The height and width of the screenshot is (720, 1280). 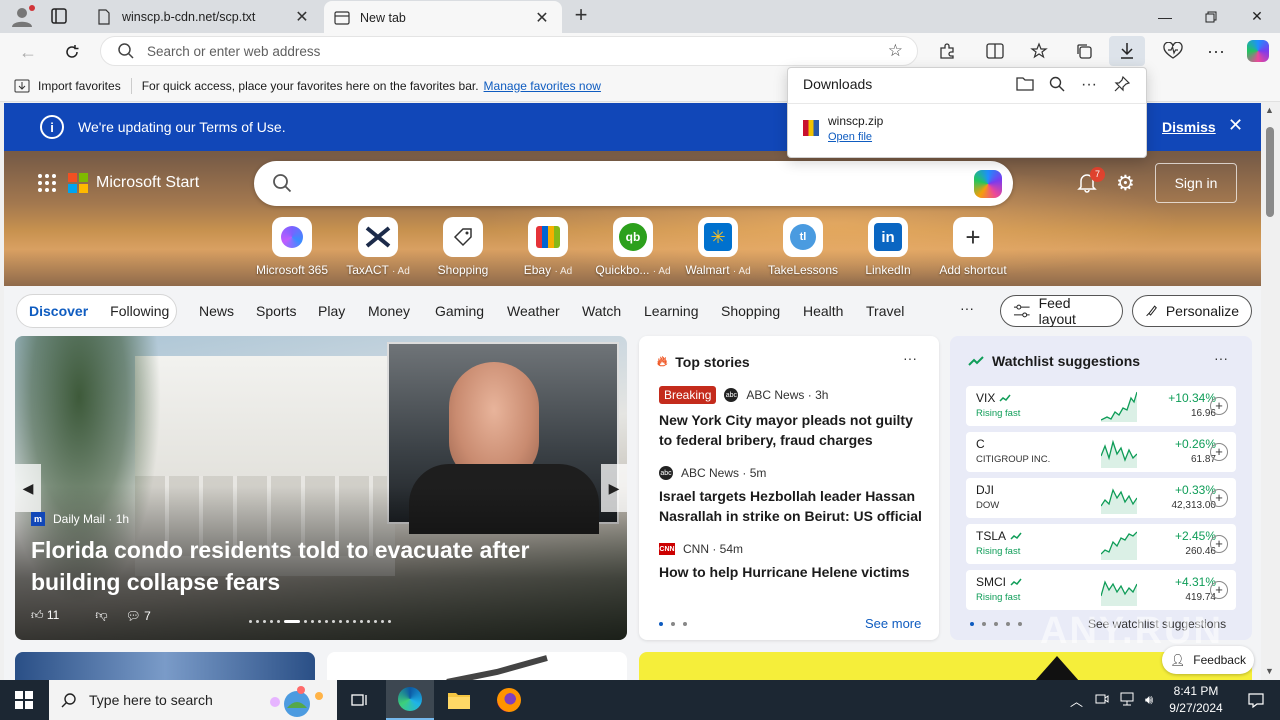 What do you see at coordinates (331, 311) in the screenshot?
I see `nav-play: Play` at bounding box center [331, 311].